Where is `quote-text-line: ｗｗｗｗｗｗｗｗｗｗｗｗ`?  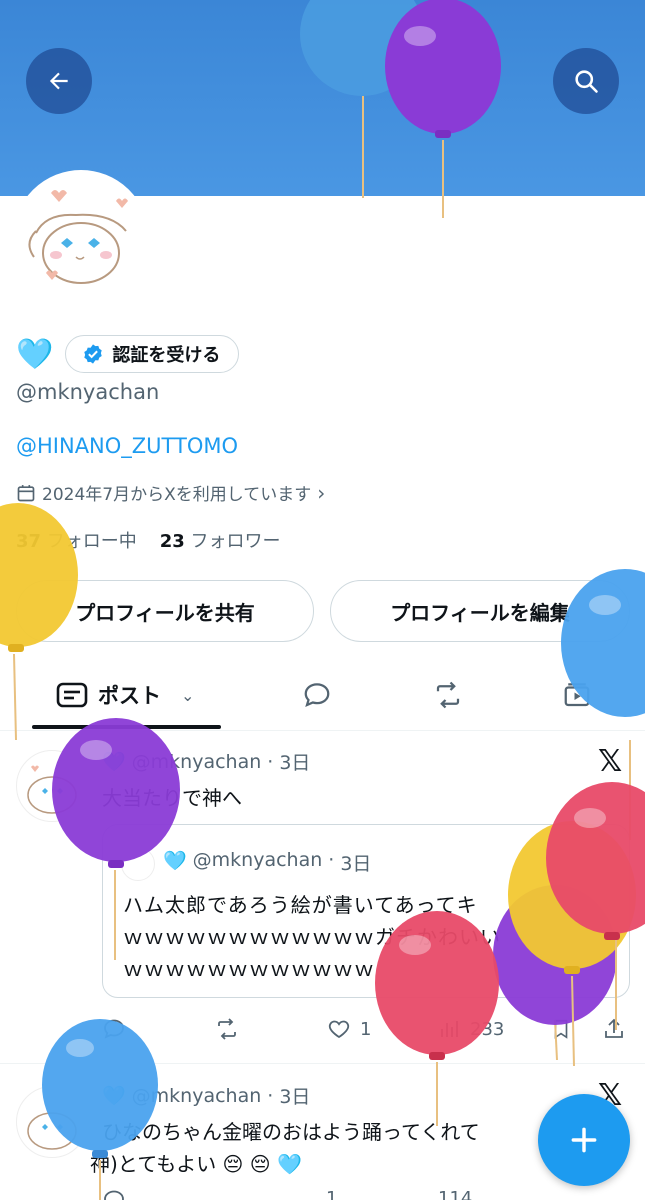 quote-text-line: ｗｗｗｗｗｗｗｗｗｗｗｗ is located at coordinates (249, 969).